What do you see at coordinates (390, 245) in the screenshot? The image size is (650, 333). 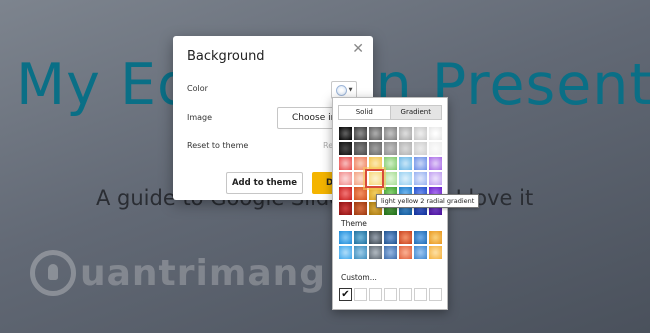 I see `theme-swatch-grid` at bounding box center [390, 245].